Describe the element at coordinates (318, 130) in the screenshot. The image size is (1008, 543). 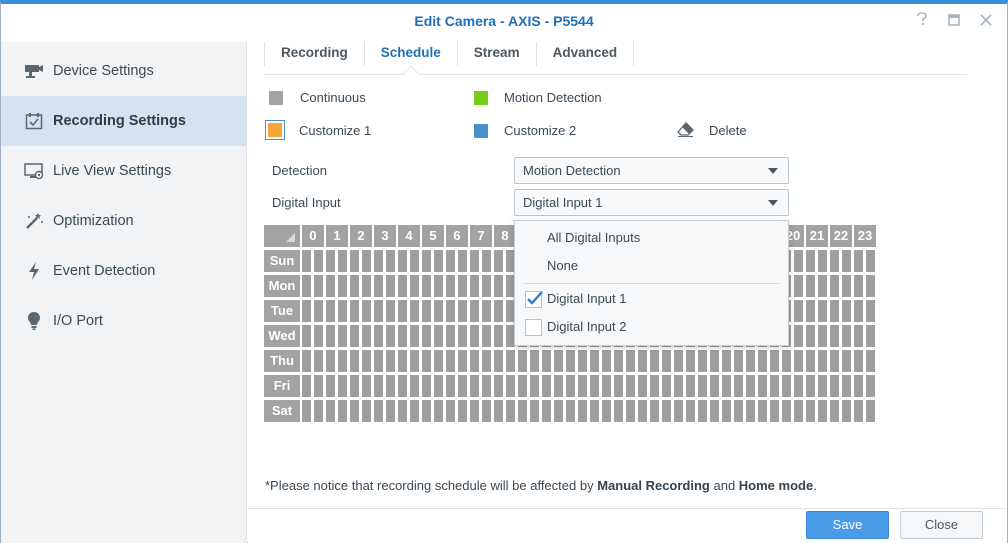
I see `legend-customize-1: Customize 1` at that location.